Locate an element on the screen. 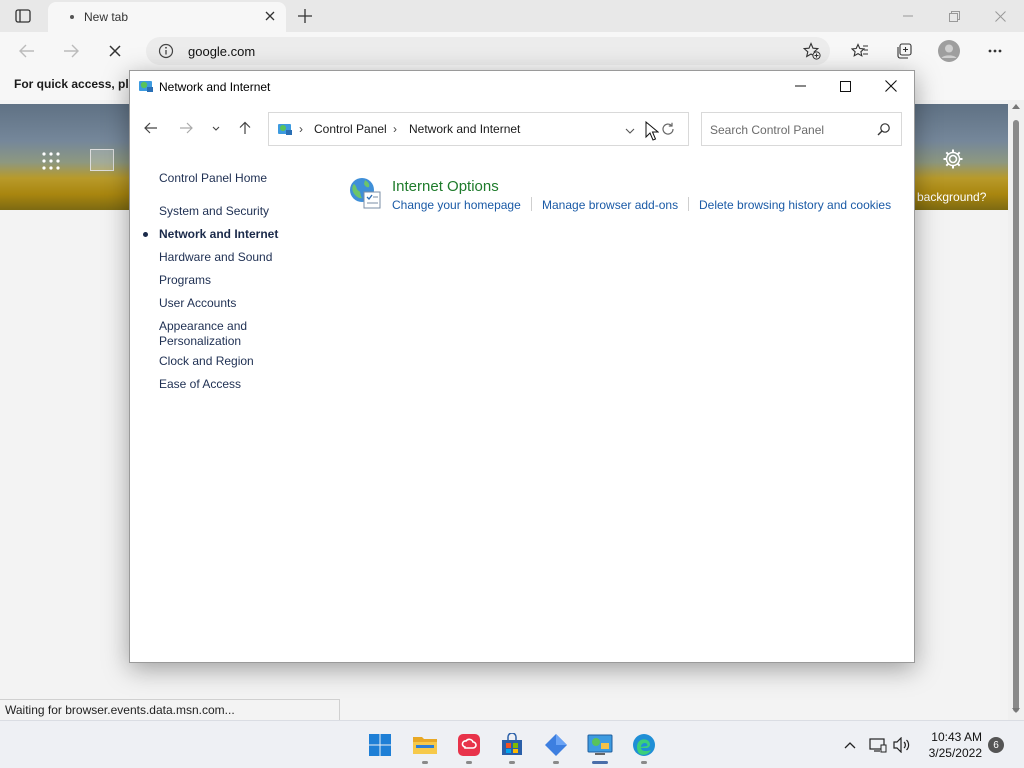 The width and height of the screenshot is (1024, 768). address-bar: google.com is located at coordinates (488, 51).